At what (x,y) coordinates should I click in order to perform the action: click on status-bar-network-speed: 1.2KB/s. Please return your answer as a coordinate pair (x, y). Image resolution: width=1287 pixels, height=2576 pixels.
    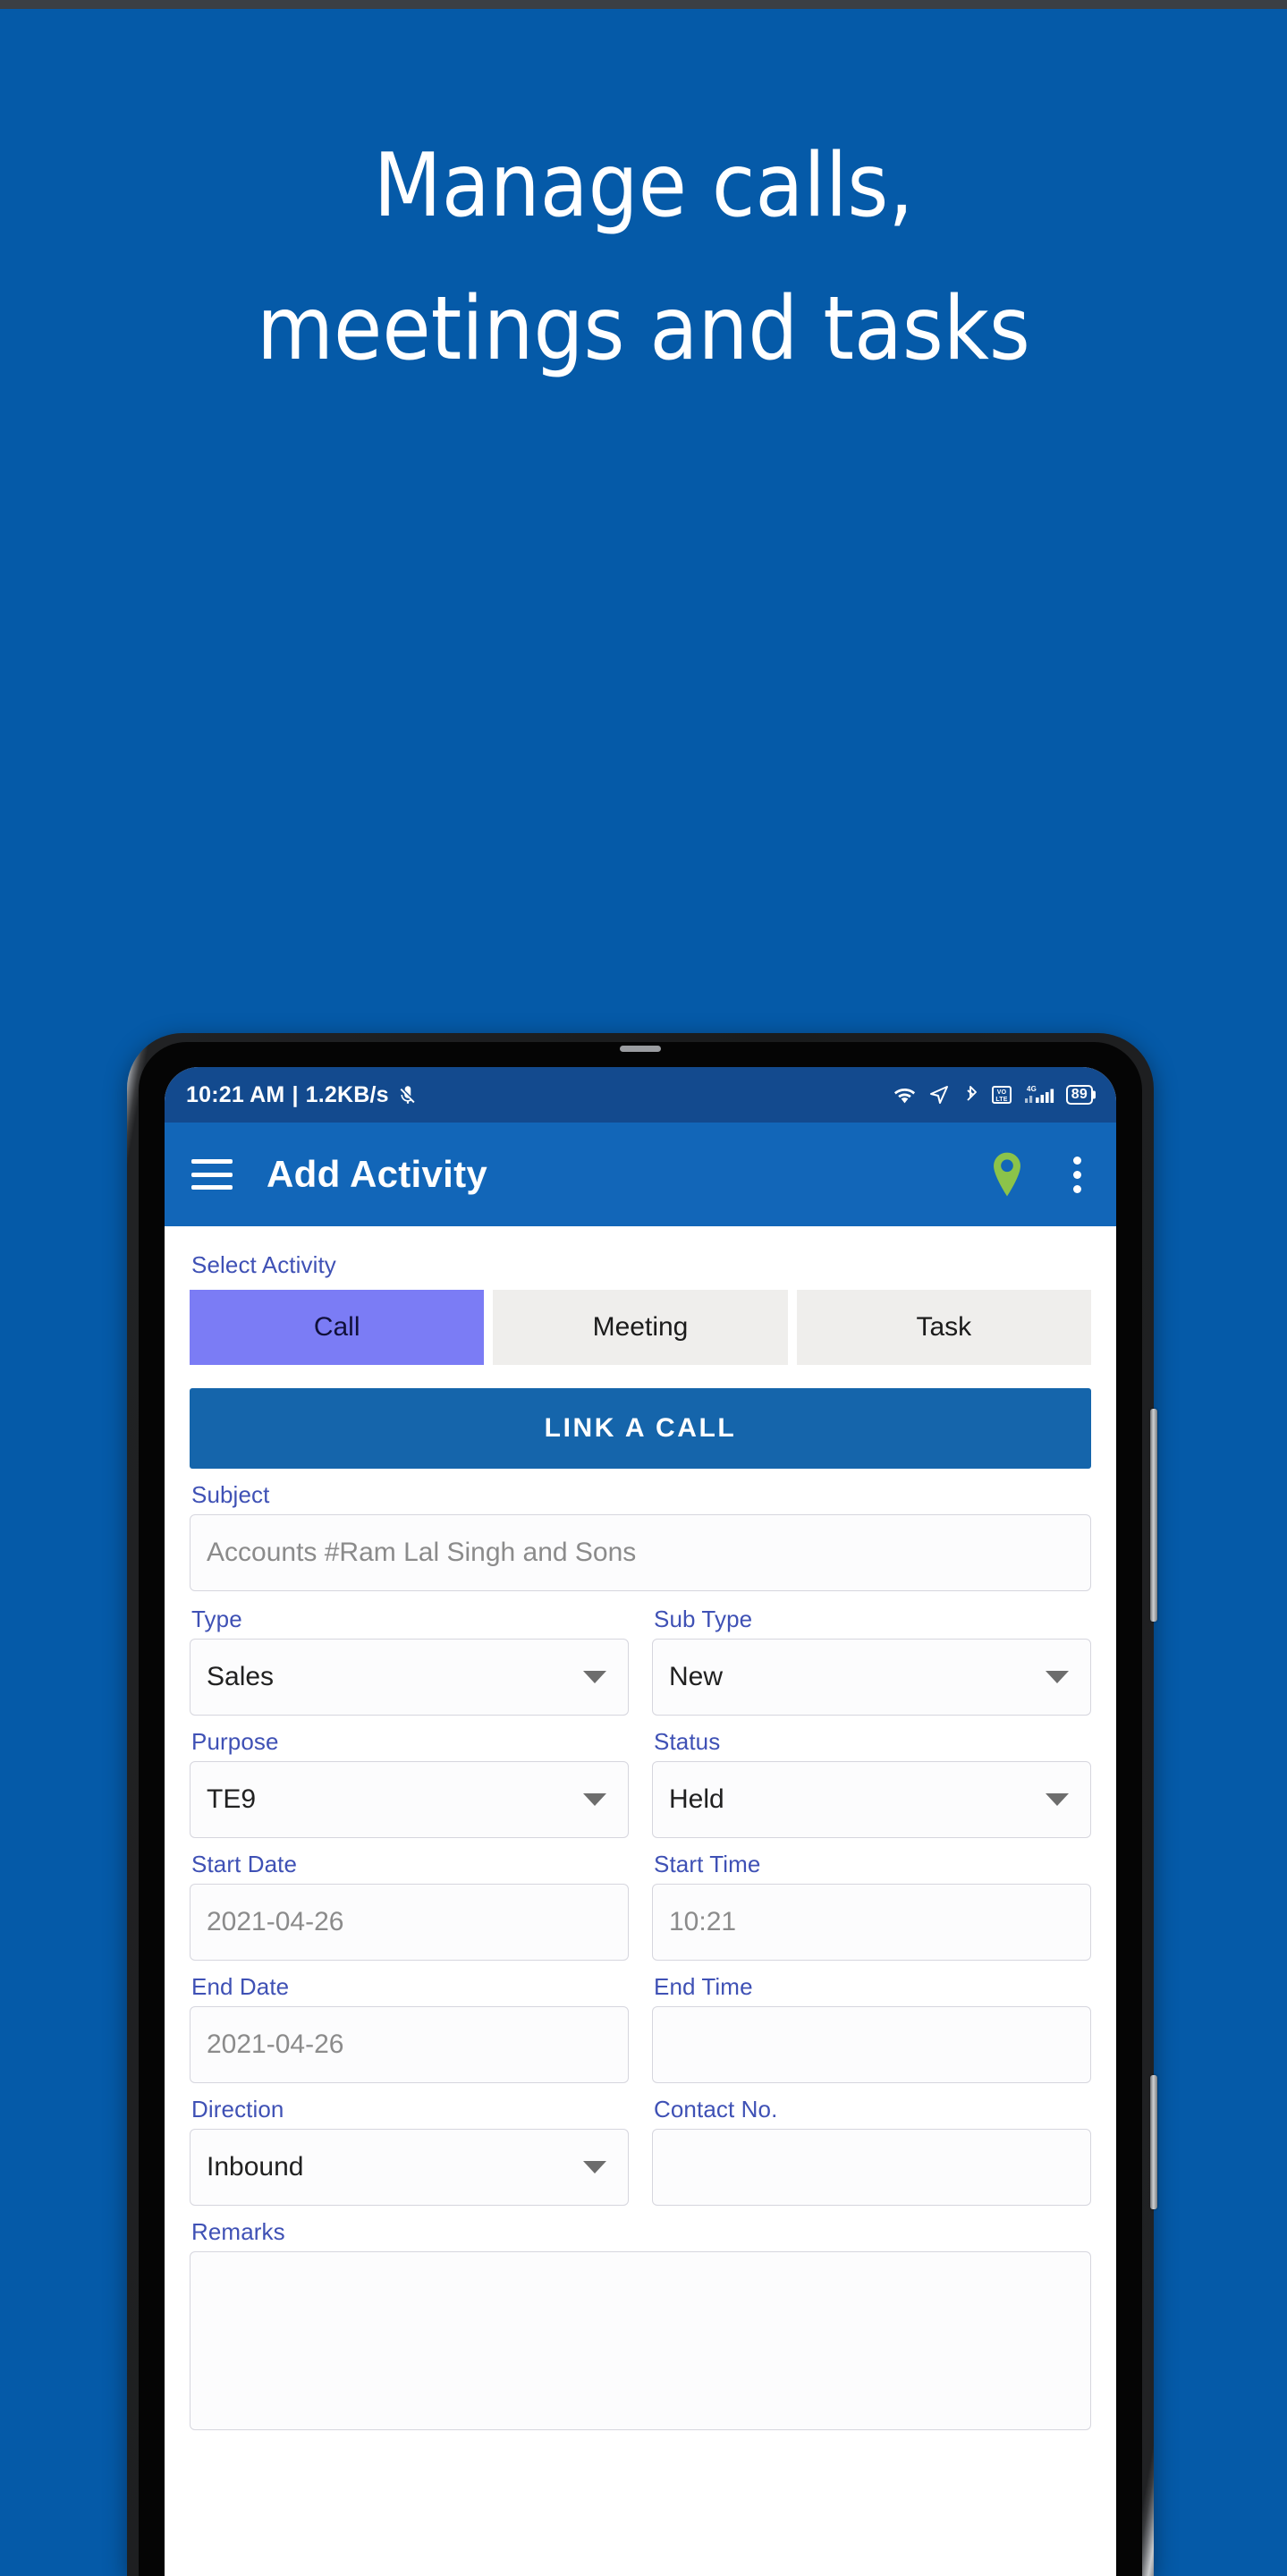
    Looking at the image, I should click on (347, 1094).